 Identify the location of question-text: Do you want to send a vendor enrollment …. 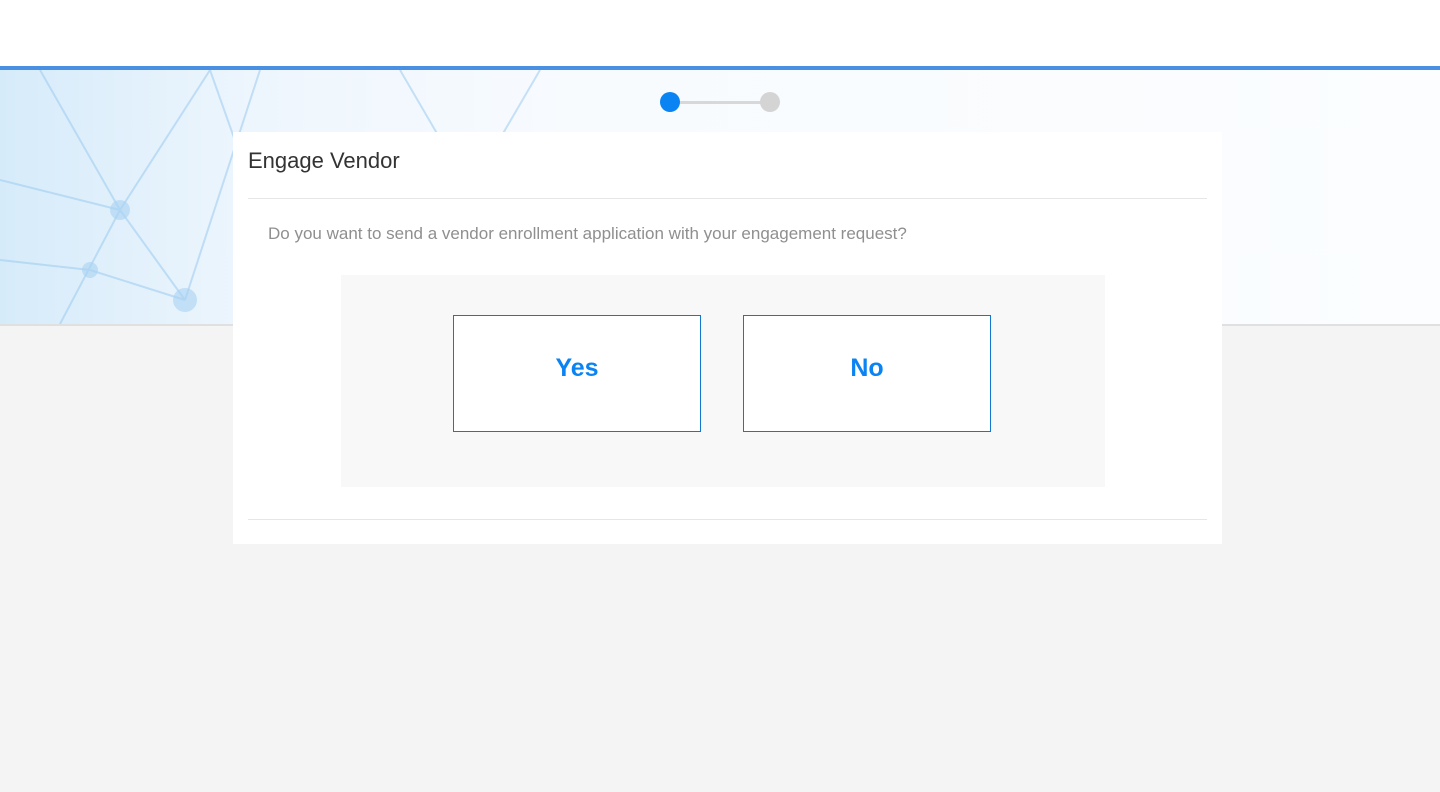
(587, 233).